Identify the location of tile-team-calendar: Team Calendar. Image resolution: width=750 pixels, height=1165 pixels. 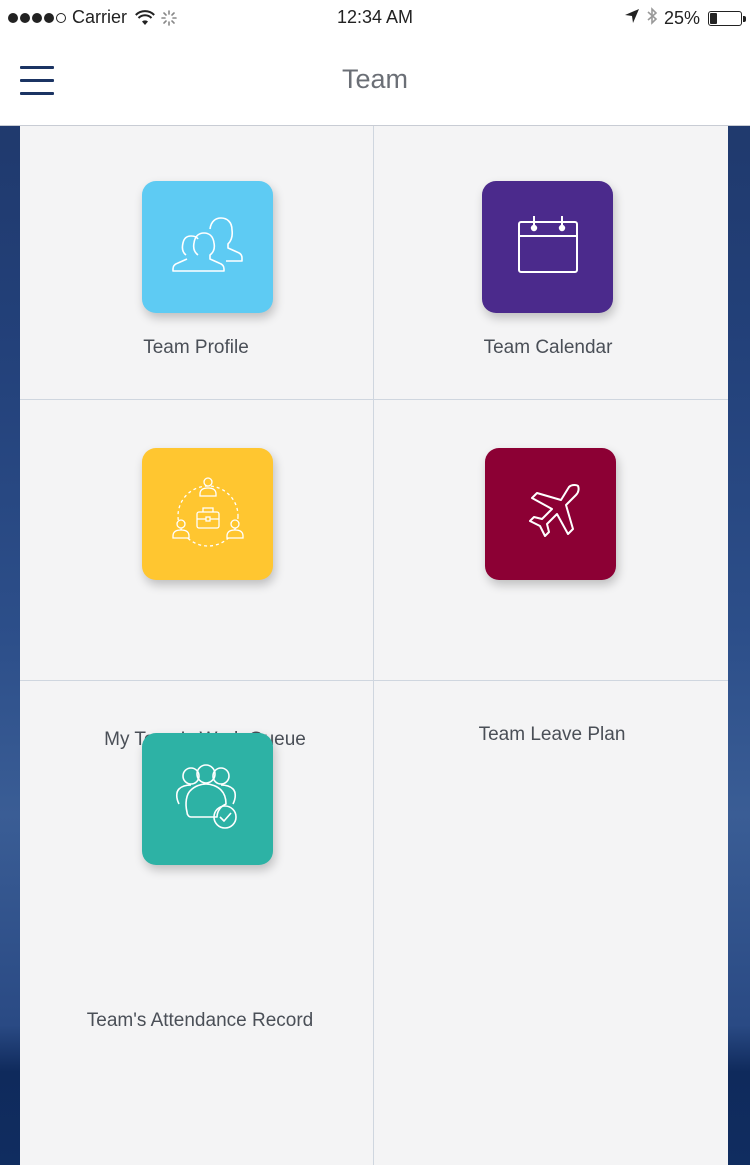
(551, 262).